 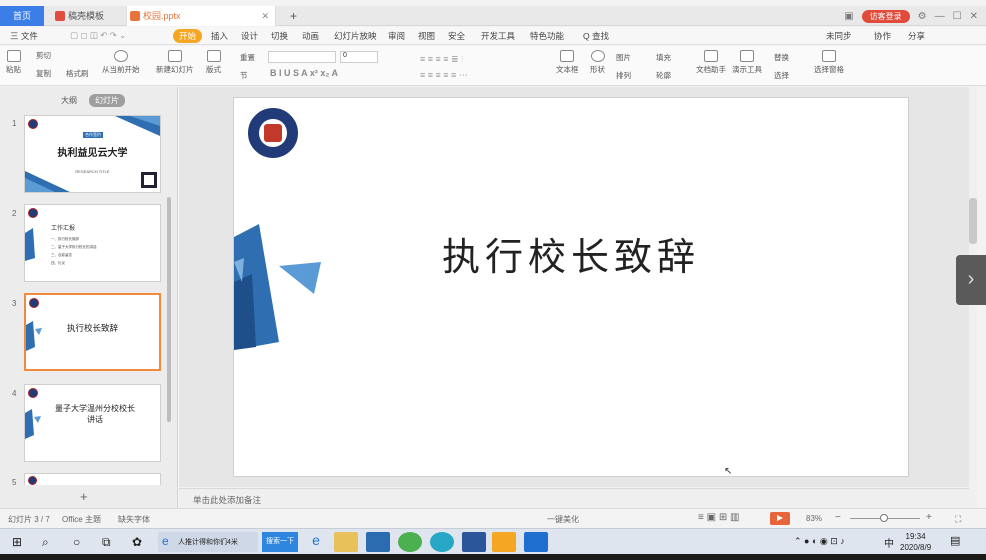 I want to click on presenter-tools-button: 演示工具, so click(x=747, y=62).